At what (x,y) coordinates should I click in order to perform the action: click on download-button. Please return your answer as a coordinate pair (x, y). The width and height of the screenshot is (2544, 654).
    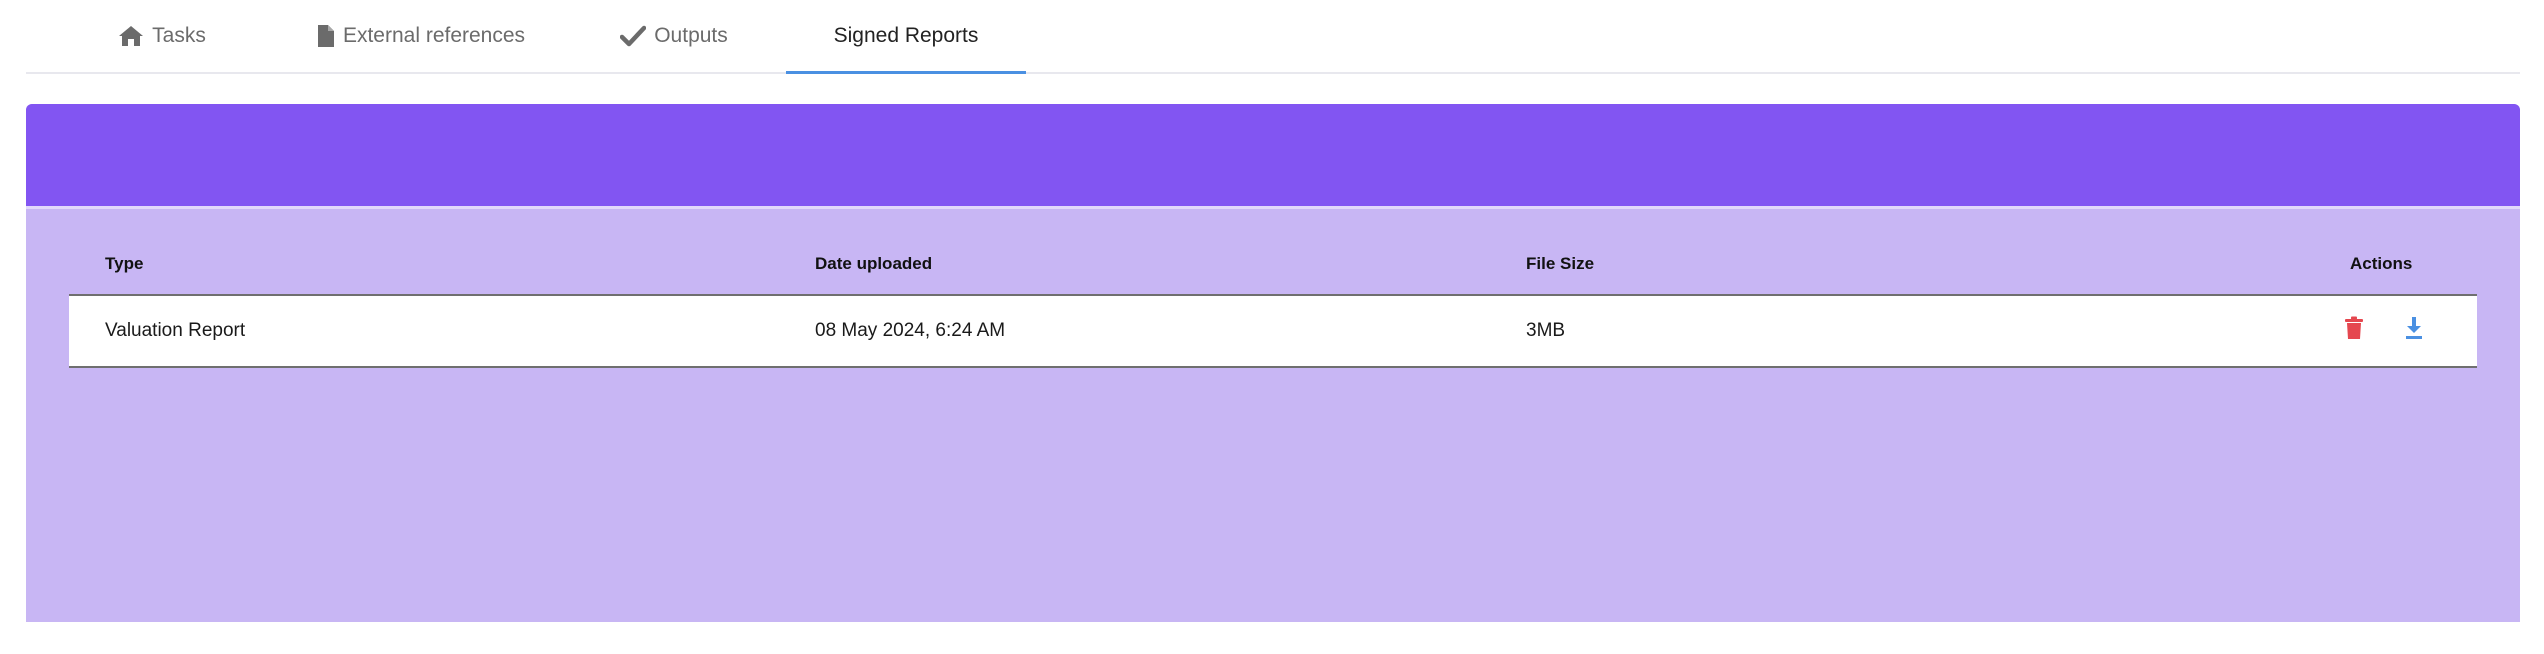
    Looking at the image, I should click on (2414, 331).